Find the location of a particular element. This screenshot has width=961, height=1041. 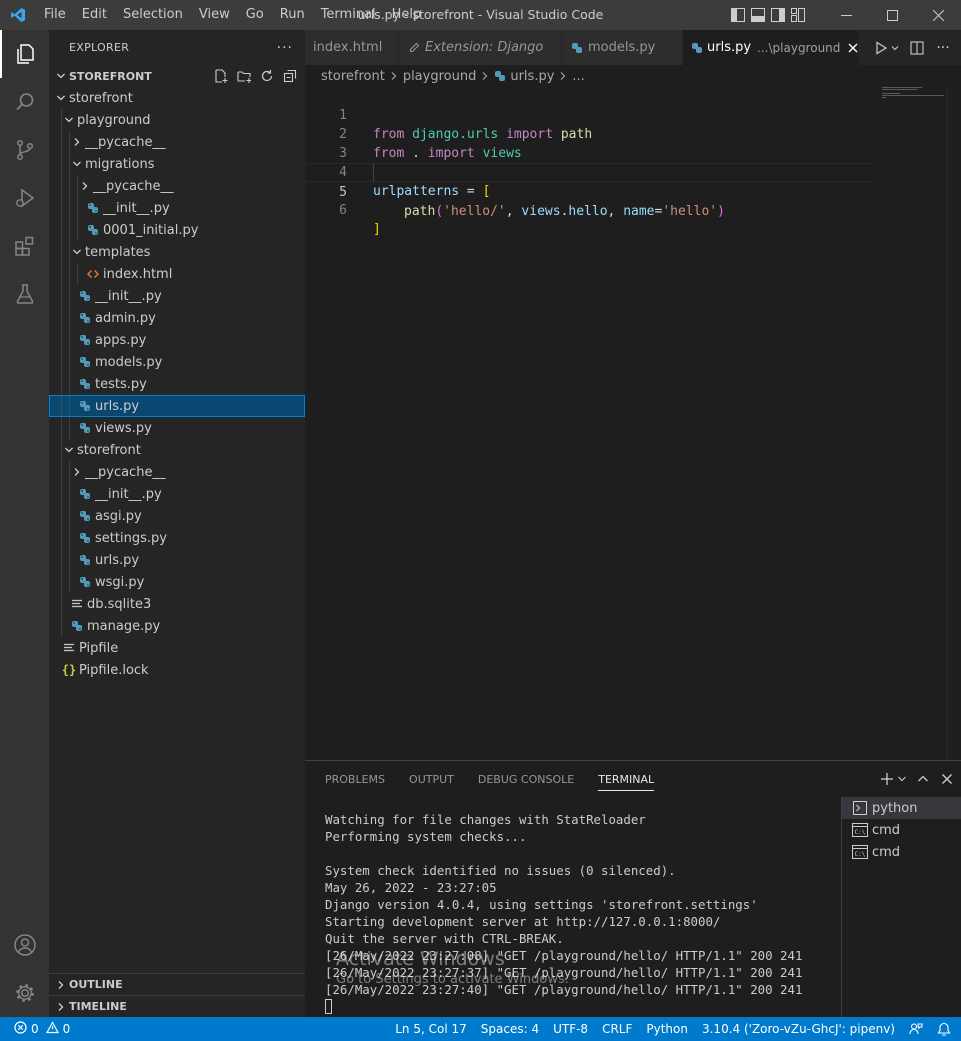

project-section-header: STOREFRONT is located at coordinates (177, 76).